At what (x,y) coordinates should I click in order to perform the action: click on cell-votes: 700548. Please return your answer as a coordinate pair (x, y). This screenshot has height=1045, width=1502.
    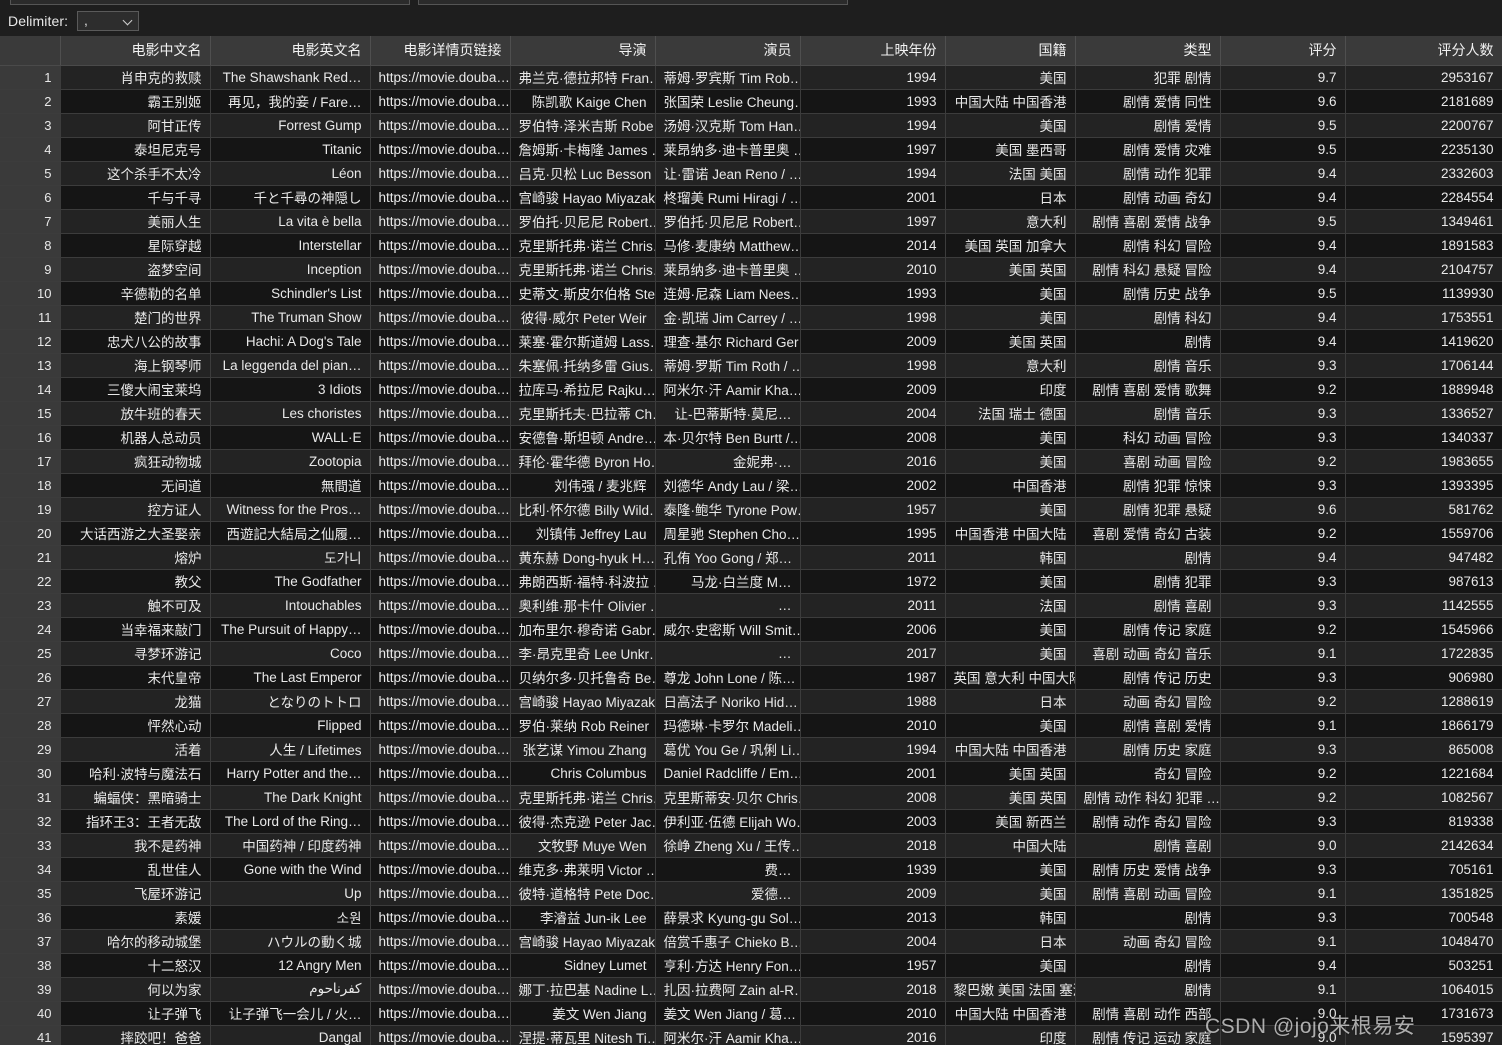
    Looking at the image, I should click on (1423, 917).